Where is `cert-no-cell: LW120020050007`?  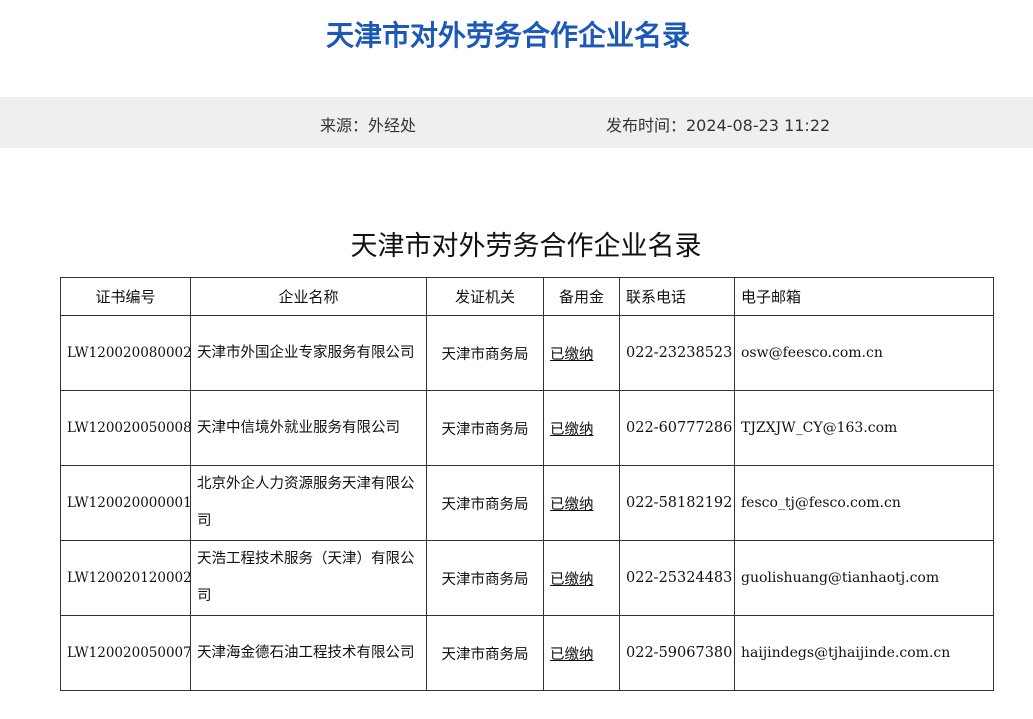
cert-no-cell: LW120020050007 is located at coordinates (125, 653).